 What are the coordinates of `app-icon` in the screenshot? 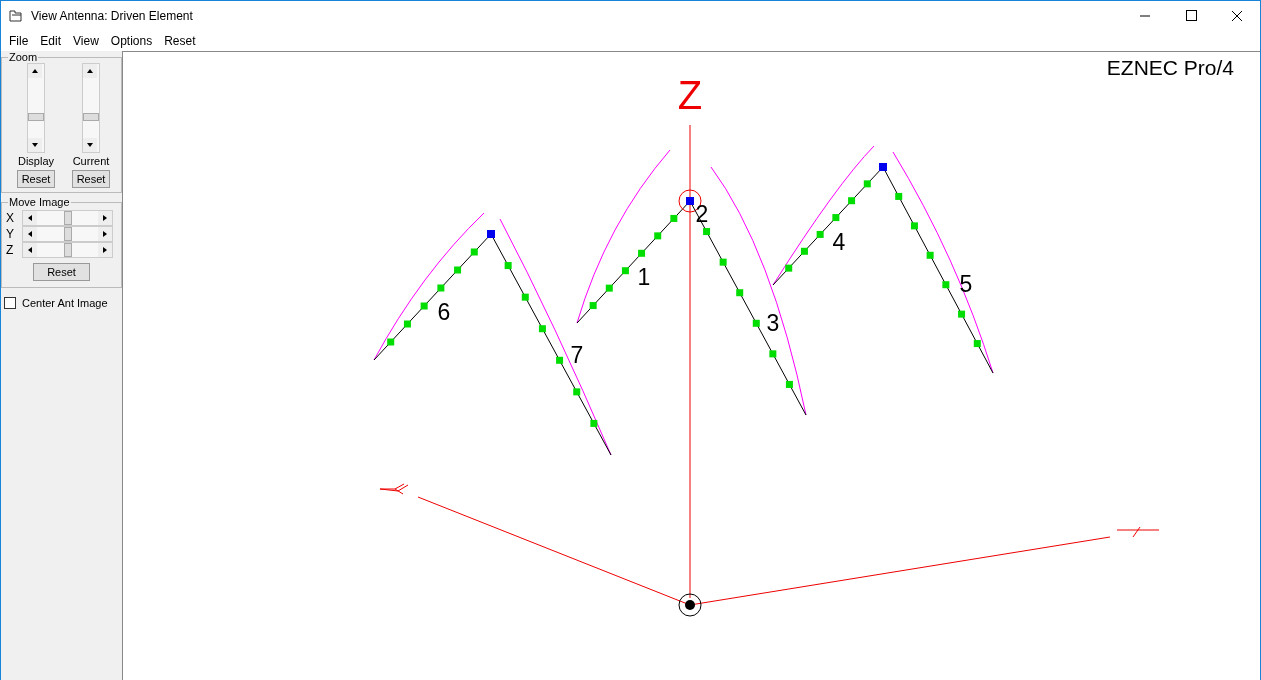 It's located at (16, 16).